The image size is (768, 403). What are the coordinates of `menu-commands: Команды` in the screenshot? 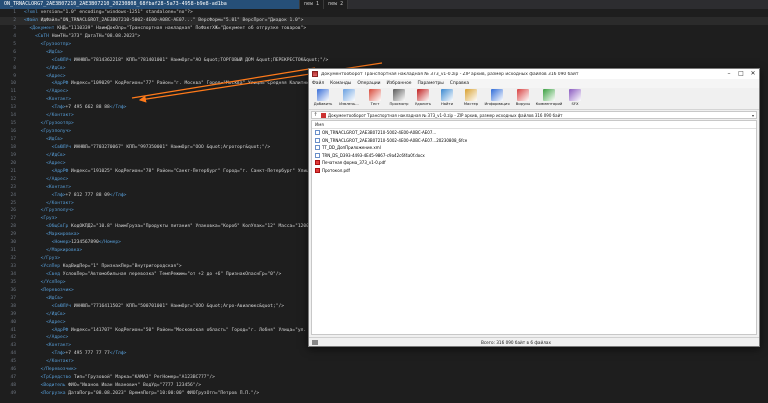 It's located at (340, 83).